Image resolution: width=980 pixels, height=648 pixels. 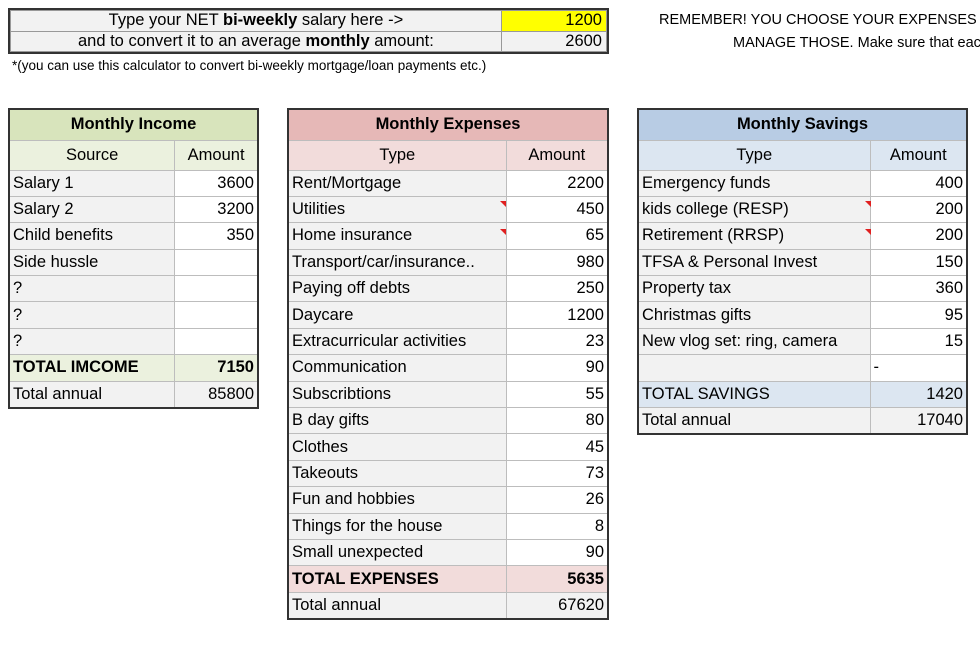 I want to click on savings-row-label: TFSA & Personal Invest, so click(x=754, y=262).